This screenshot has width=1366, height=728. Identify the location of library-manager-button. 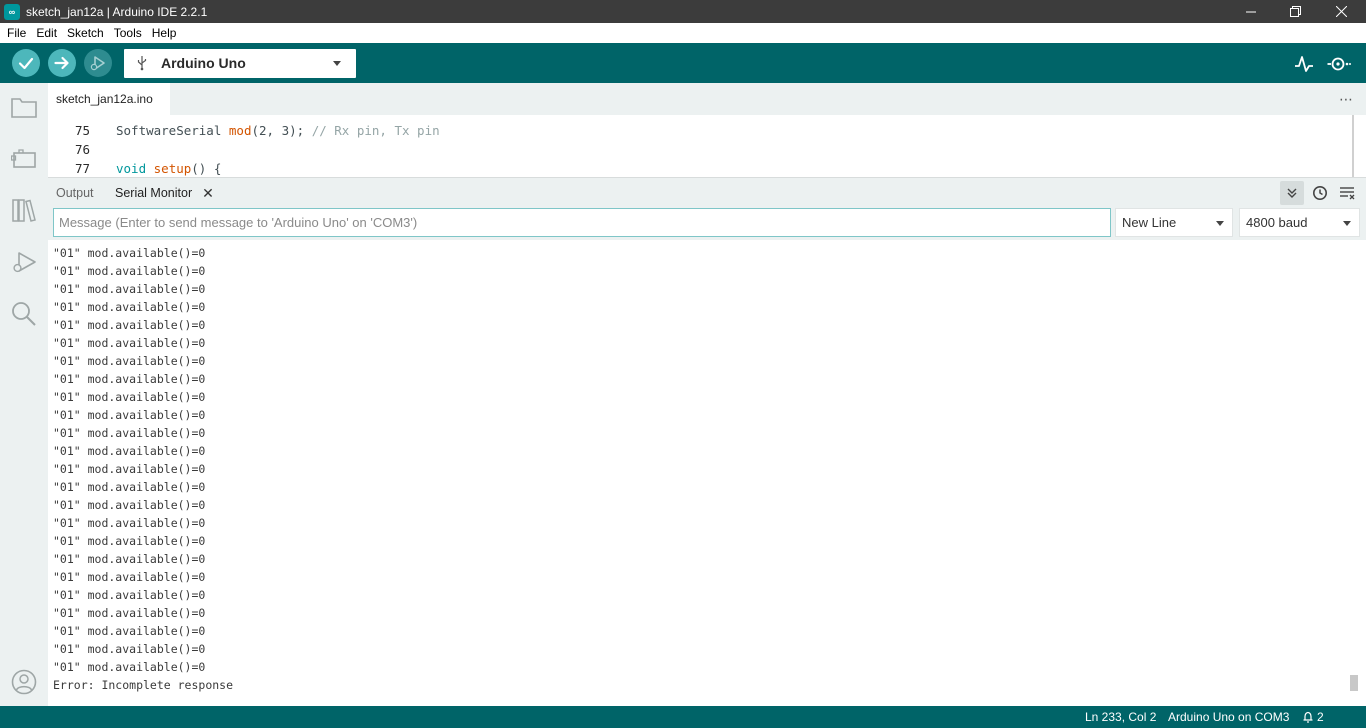
(24, 210).